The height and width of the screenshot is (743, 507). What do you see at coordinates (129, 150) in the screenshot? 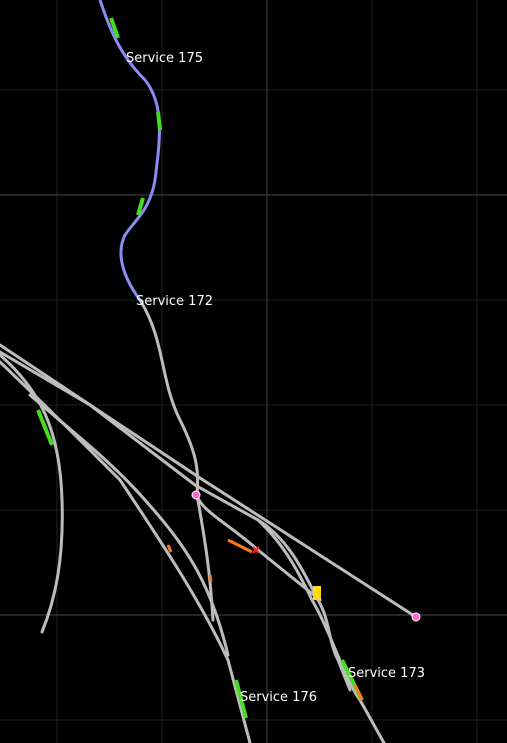
I see `service-175-route` at bounding box center [129, 150].